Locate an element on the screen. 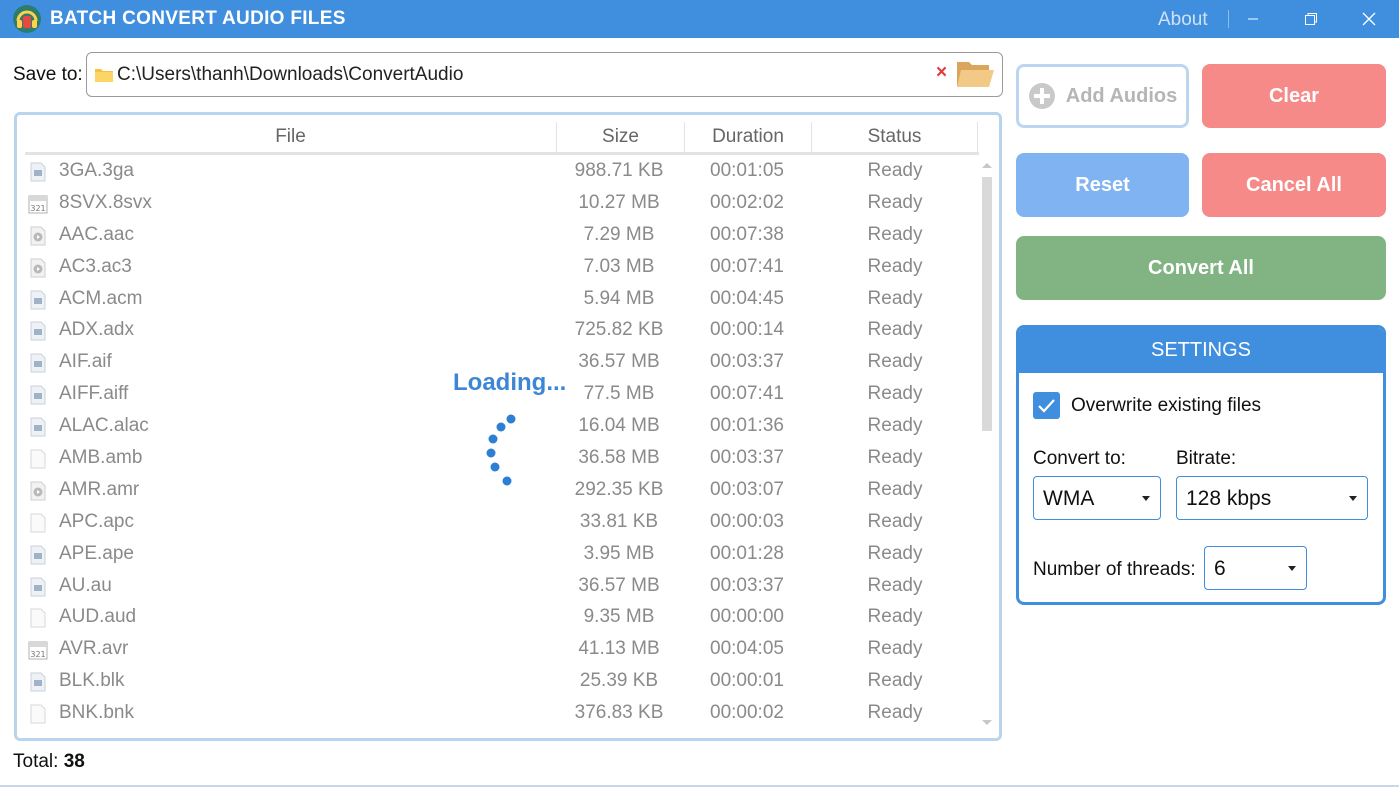  bitrate-label: Bitrate: is located at coordinates (1206, 458).